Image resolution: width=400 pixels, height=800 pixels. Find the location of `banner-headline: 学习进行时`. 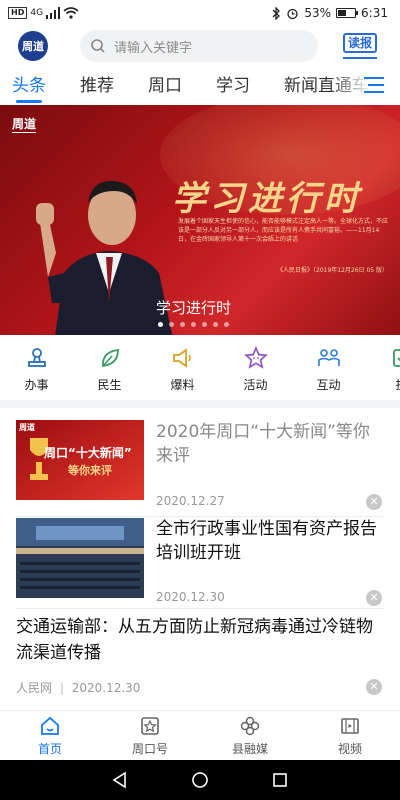

banner-headline: 学习进行时 is located at coordinates (267, 199).